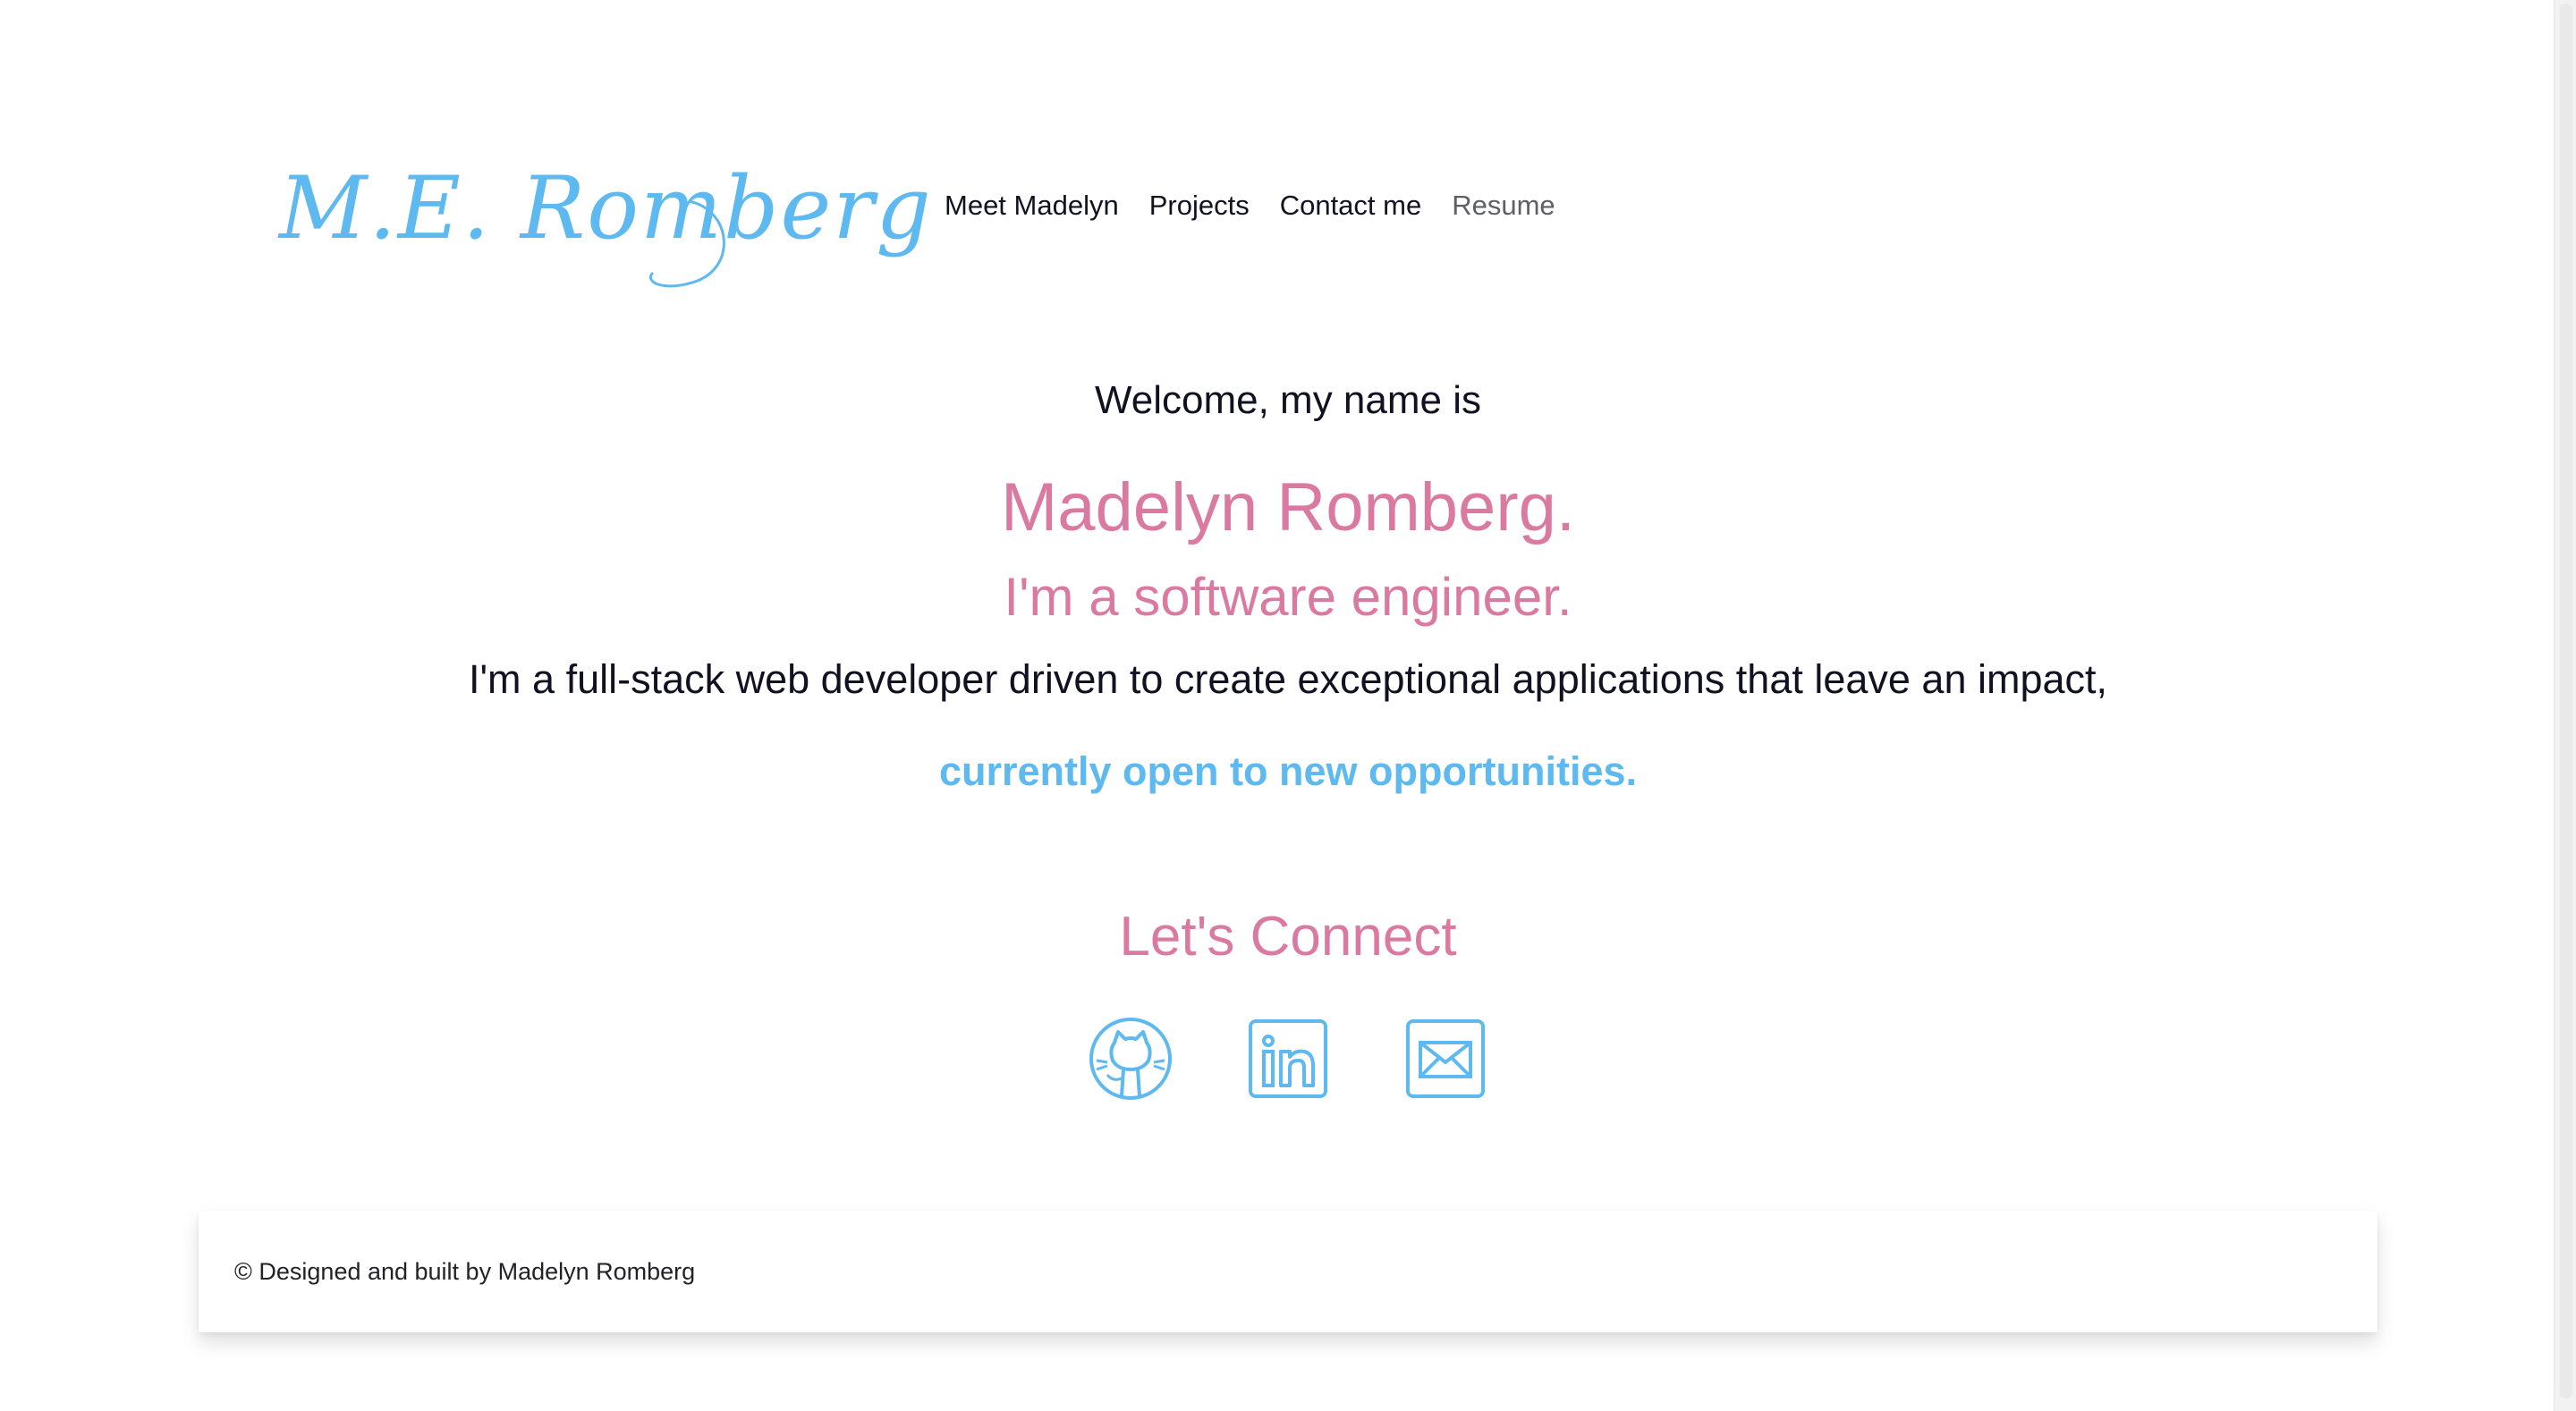  I want to click on welcome-text: Welcome, my name is, so click(1288, 400).